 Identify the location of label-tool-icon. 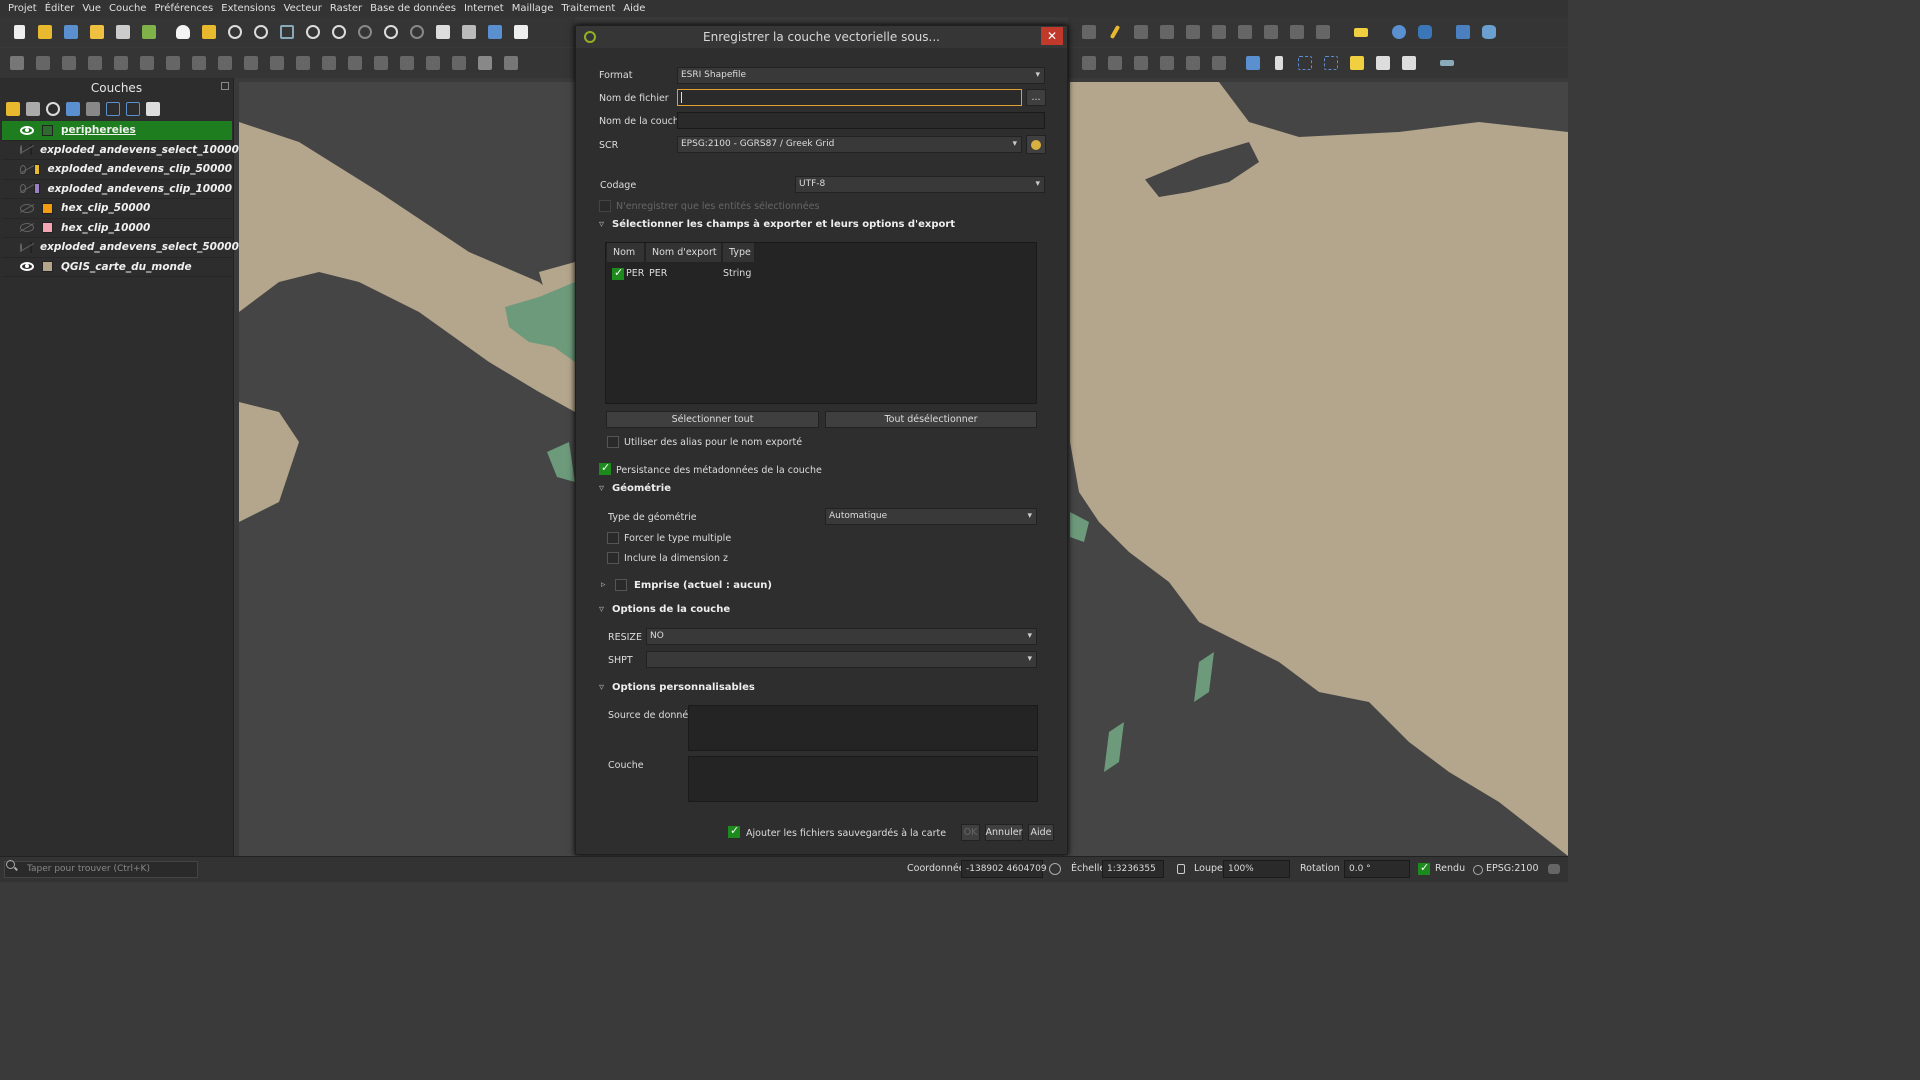
(1253, 63).